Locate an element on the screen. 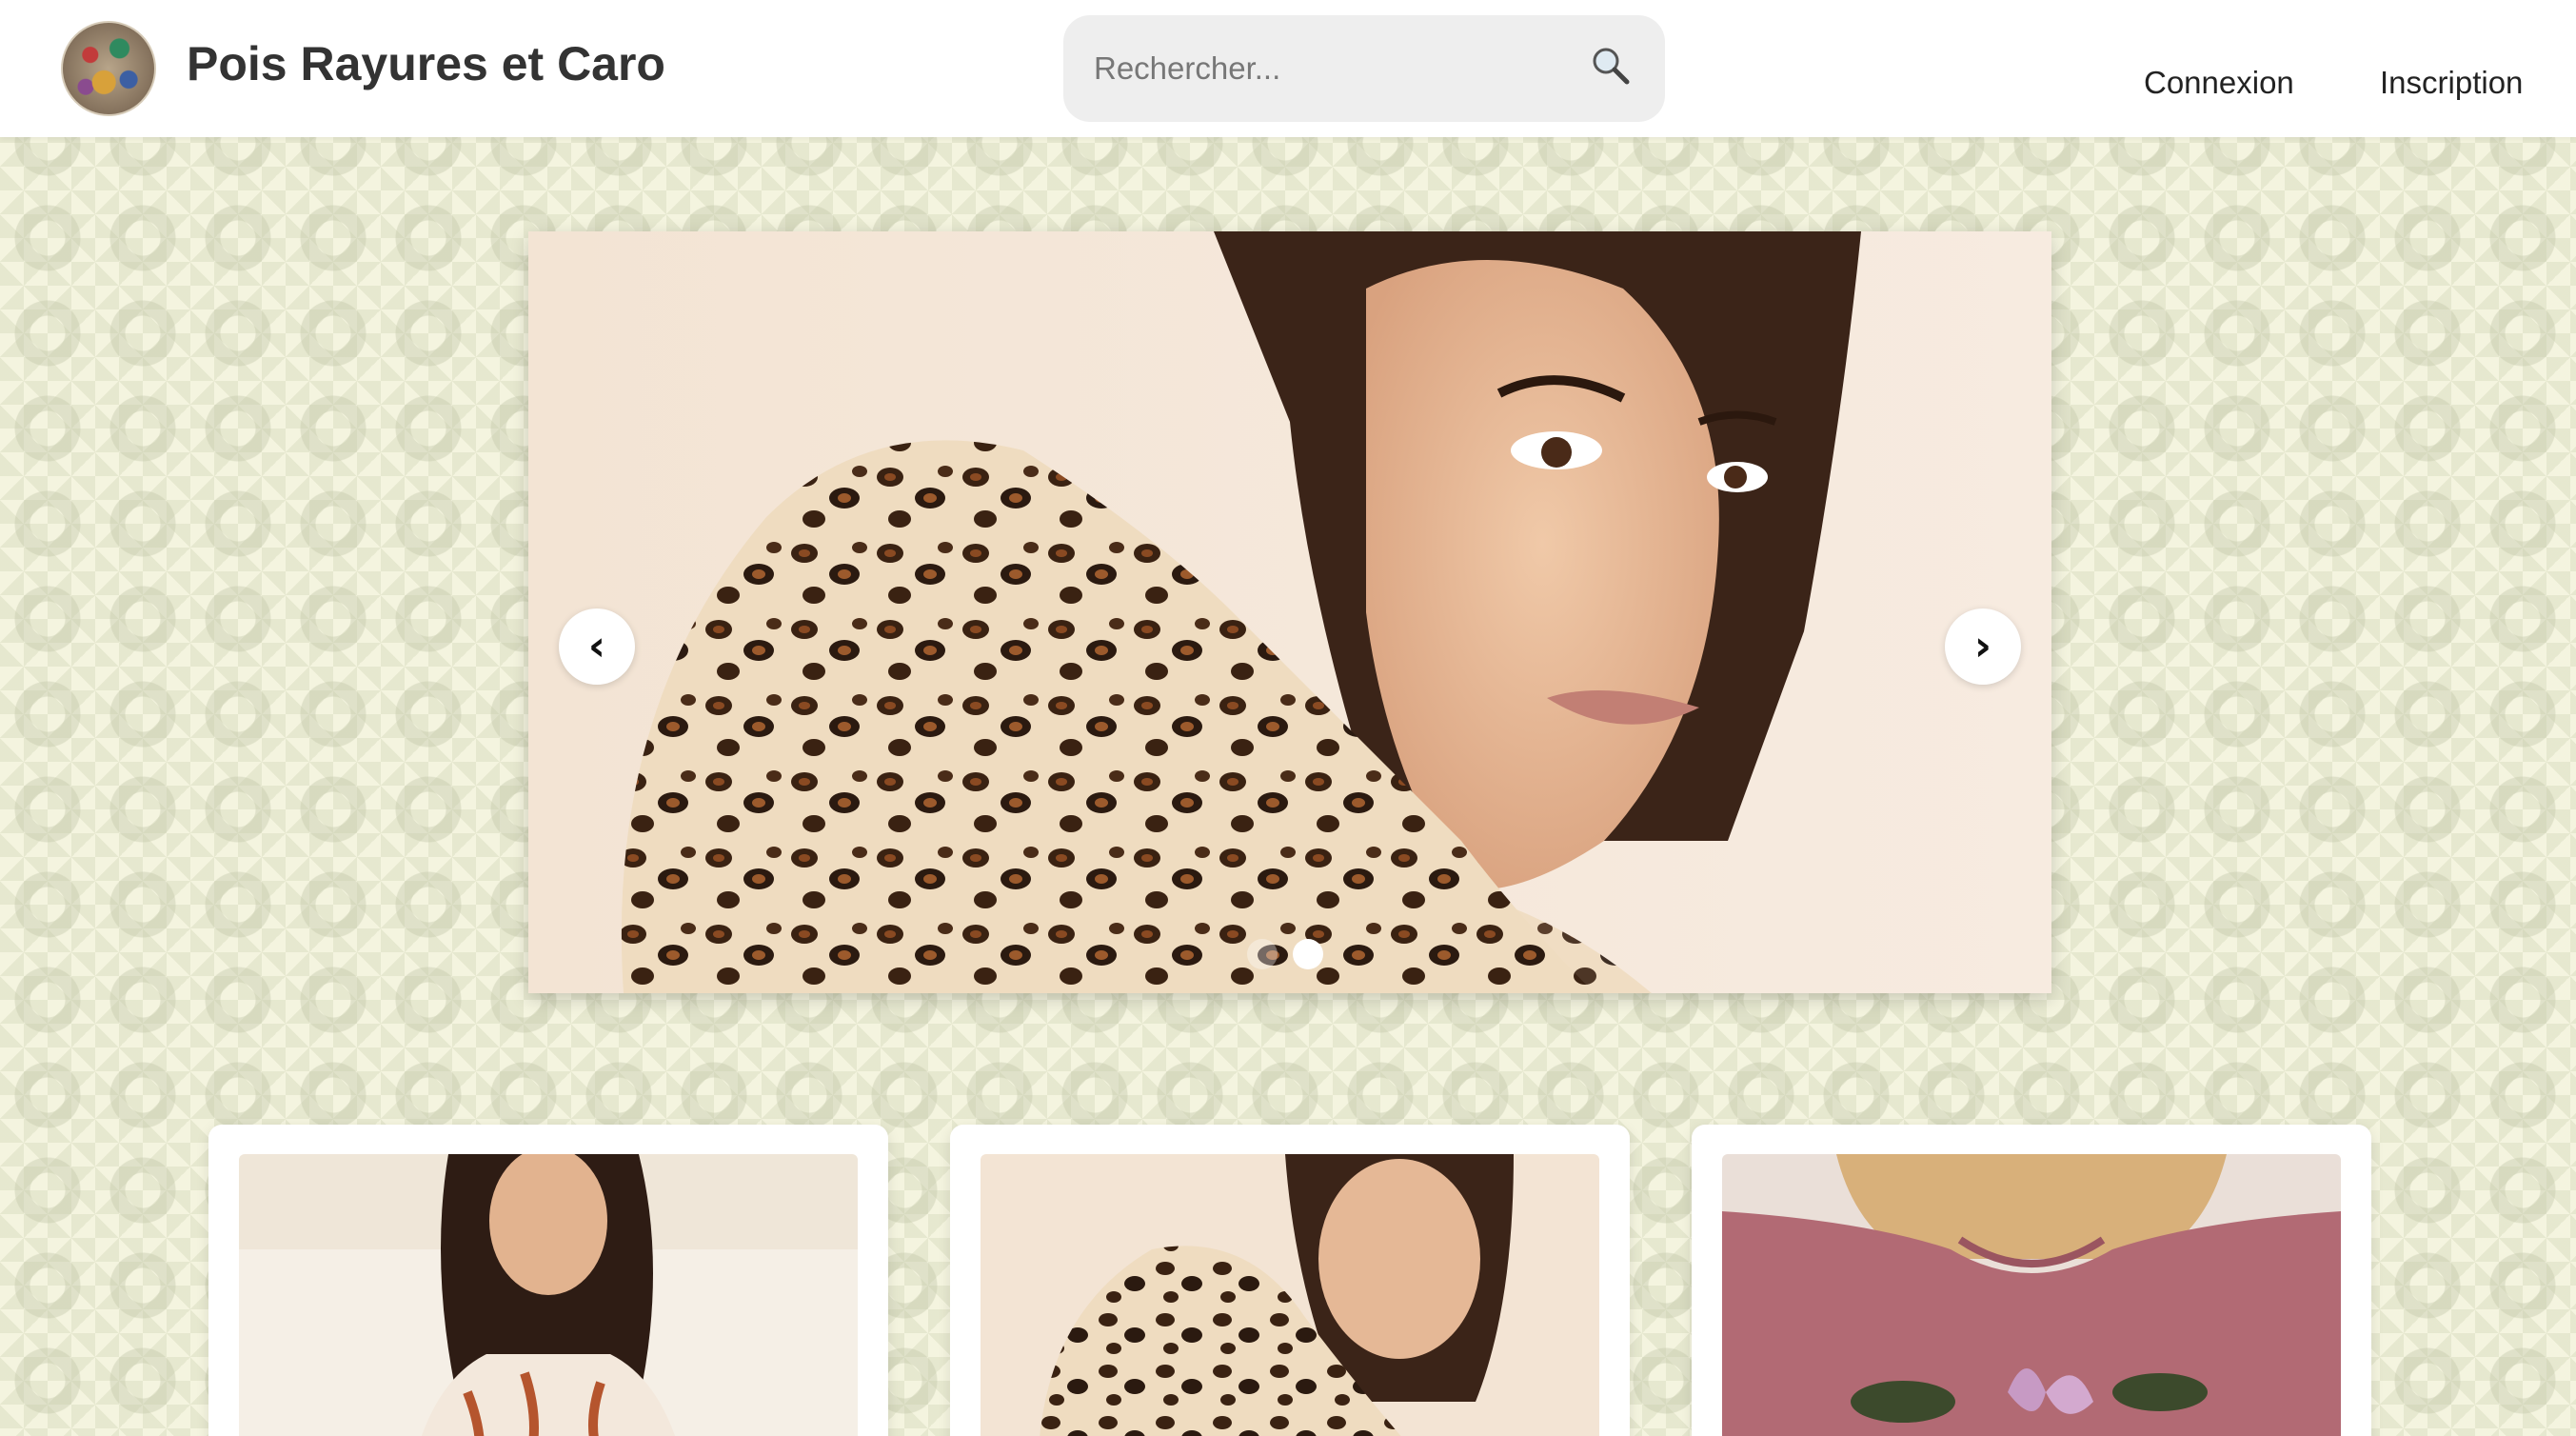  product-image-pink-tshirt is located at coordinates (2032, 1295).